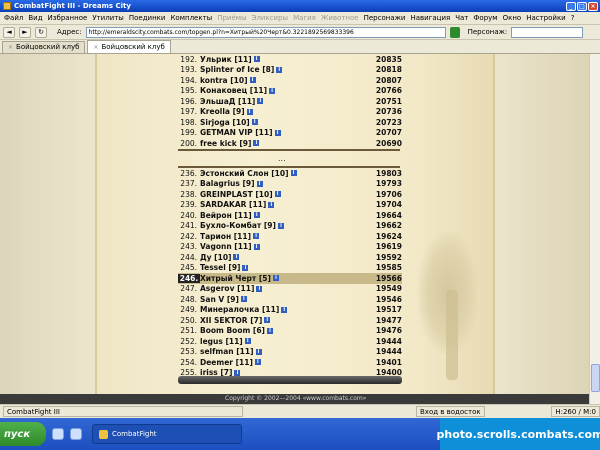 The height and width of the screenshot is (450, 600). What do you see at coordinates (281, 80) in the screenshot?
I see `player-name-link: kontra [10] i` at bounding box center [281, 80].